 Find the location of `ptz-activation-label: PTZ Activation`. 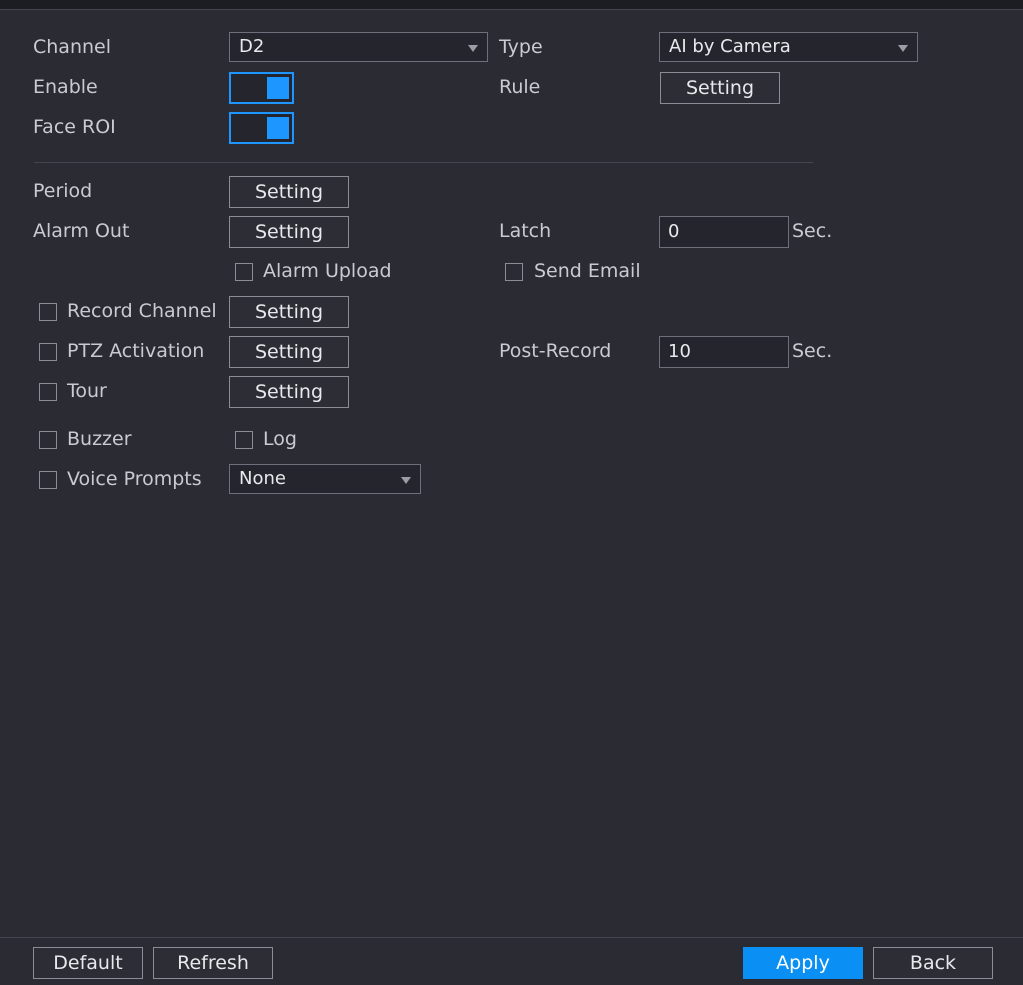

ptz-activation-label: PTZ Activation is located at coordinates (136, 351).